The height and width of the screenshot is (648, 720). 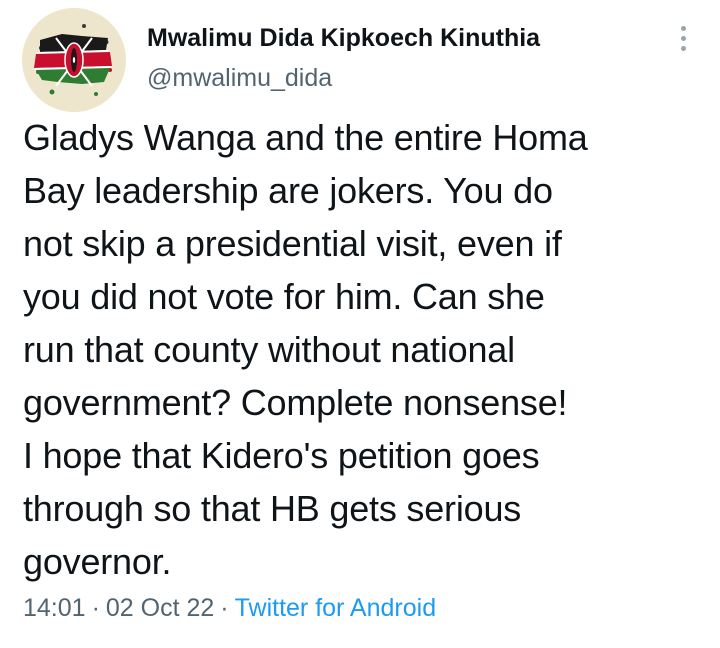 What do you see at coordinates (229, 608) in the screenshot?
I see `tweet-metadata: 14:01 · 02 Oct 22 · Twitter for Android` at bounding box center [229, 608].